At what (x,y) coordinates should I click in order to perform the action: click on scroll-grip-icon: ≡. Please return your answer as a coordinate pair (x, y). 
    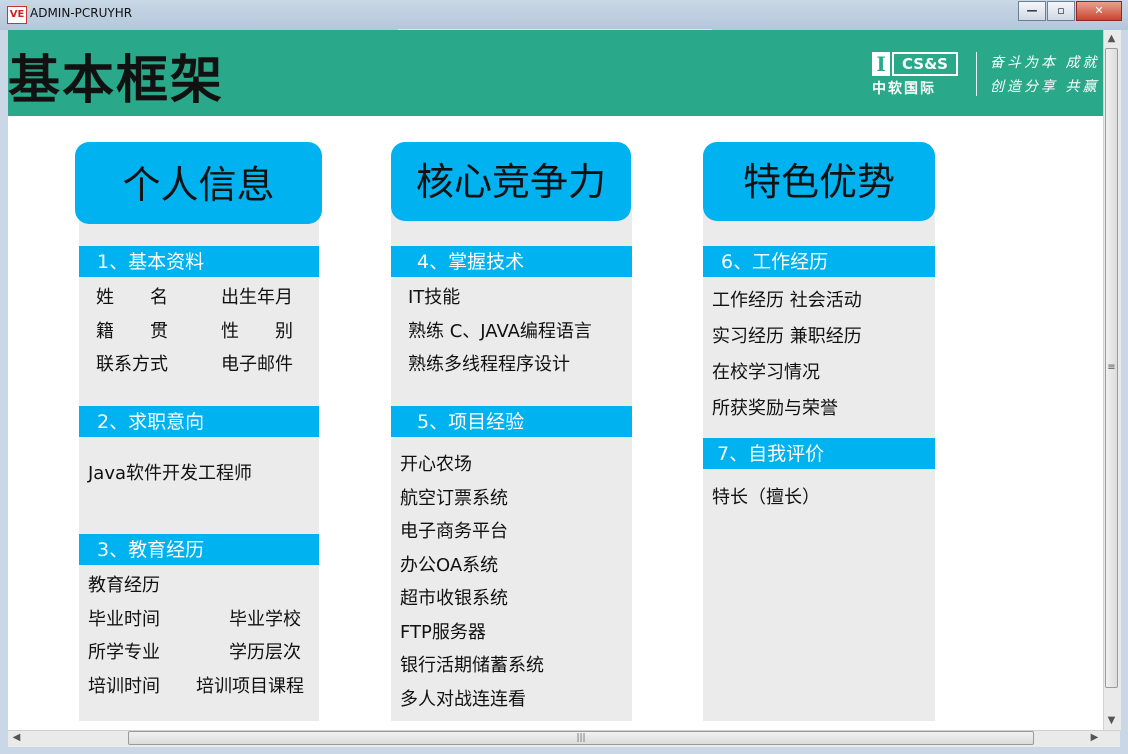
    Looking at the image, I should click on (1111, 367).